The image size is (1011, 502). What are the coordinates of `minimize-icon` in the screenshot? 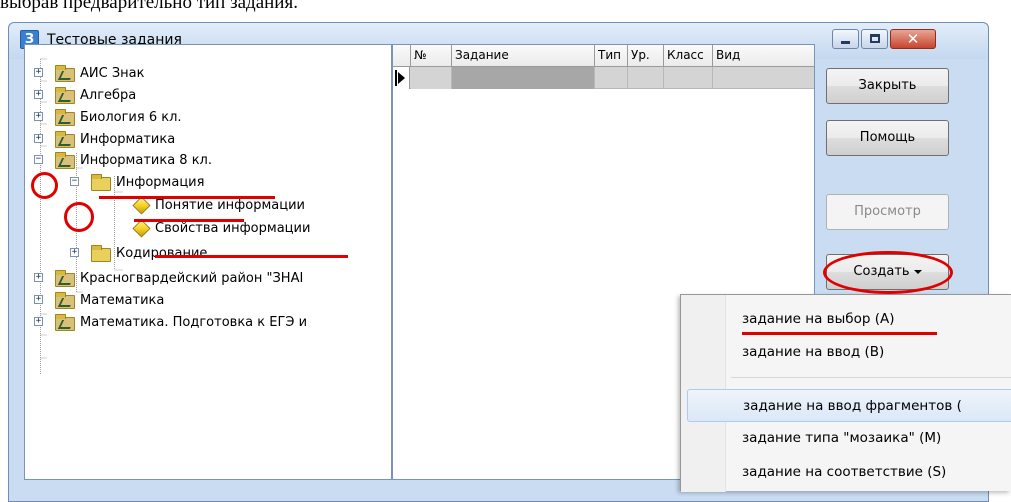 It's located at (845, 42).